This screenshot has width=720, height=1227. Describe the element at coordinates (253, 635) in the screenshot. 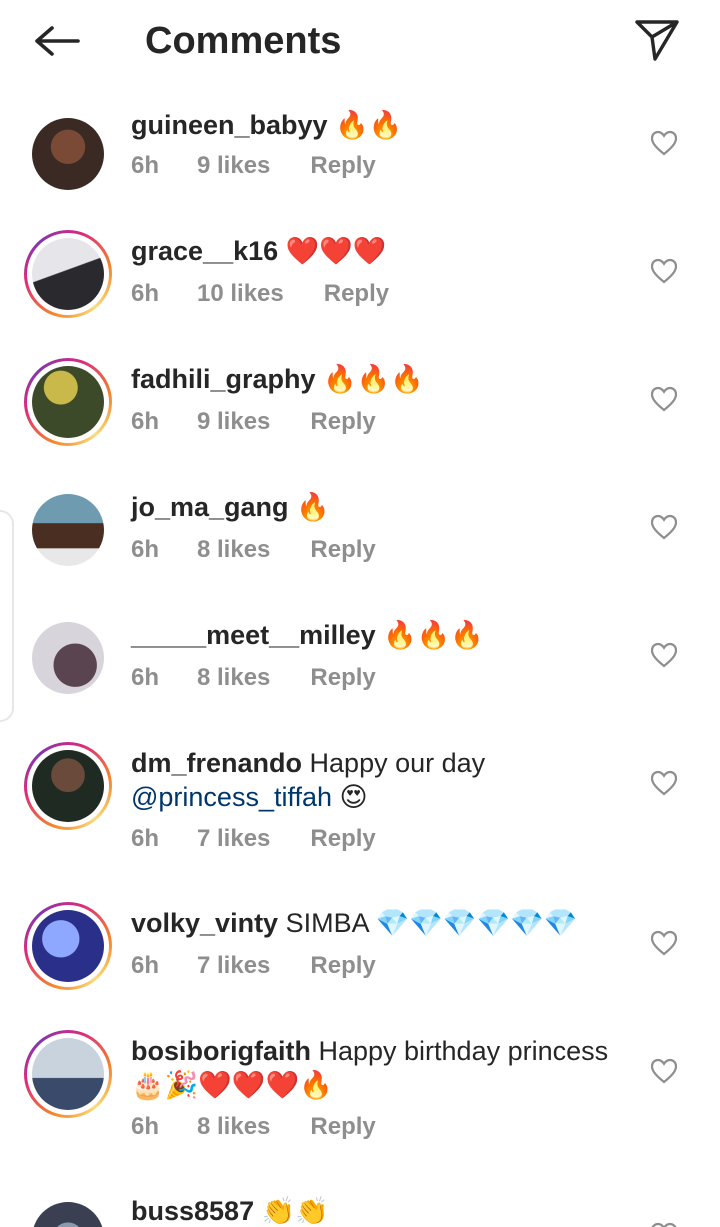

I see `comment-username: _____meet__milley` at that location.